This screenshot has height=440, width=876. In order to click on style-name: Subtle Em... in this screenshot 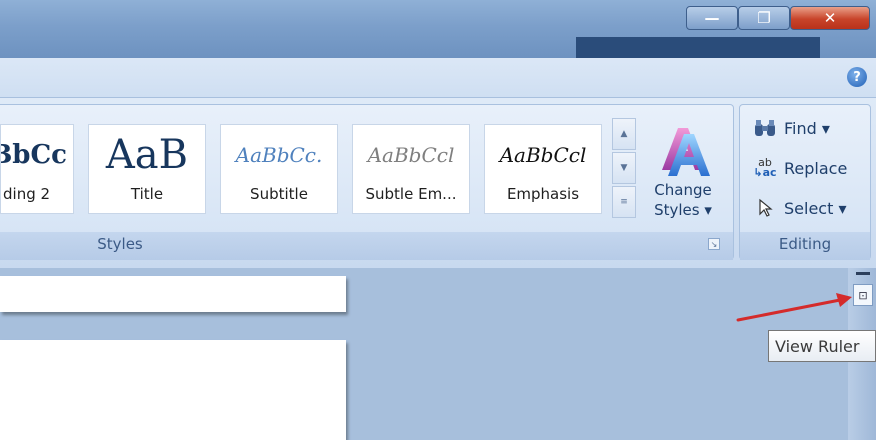, I will do `click(411, 194)`.